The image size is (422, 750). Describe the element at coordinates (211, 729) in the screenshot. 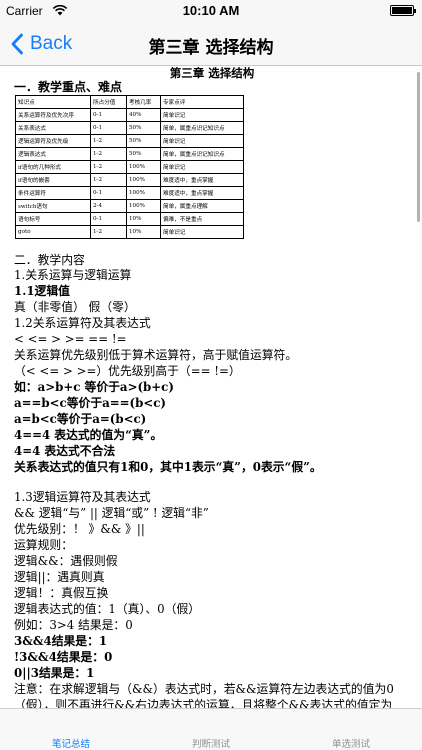

I see `tab-bar: 笔记总结 判断测试 单选测试` at that location.